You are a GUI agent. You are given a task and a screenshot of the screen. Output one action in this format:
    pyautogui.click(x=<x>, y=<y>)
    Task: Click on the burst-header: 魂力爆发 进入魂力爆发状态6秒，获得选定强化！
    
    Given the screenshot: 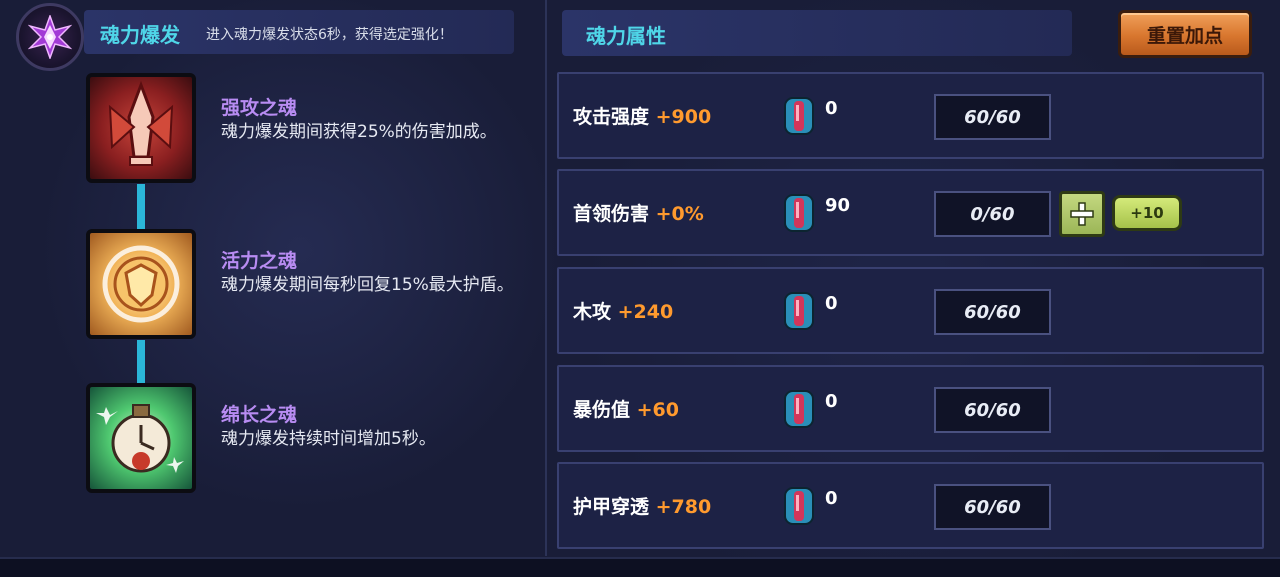 What is the action you would take?
    pyautogui.click(x=299, y=32)
    